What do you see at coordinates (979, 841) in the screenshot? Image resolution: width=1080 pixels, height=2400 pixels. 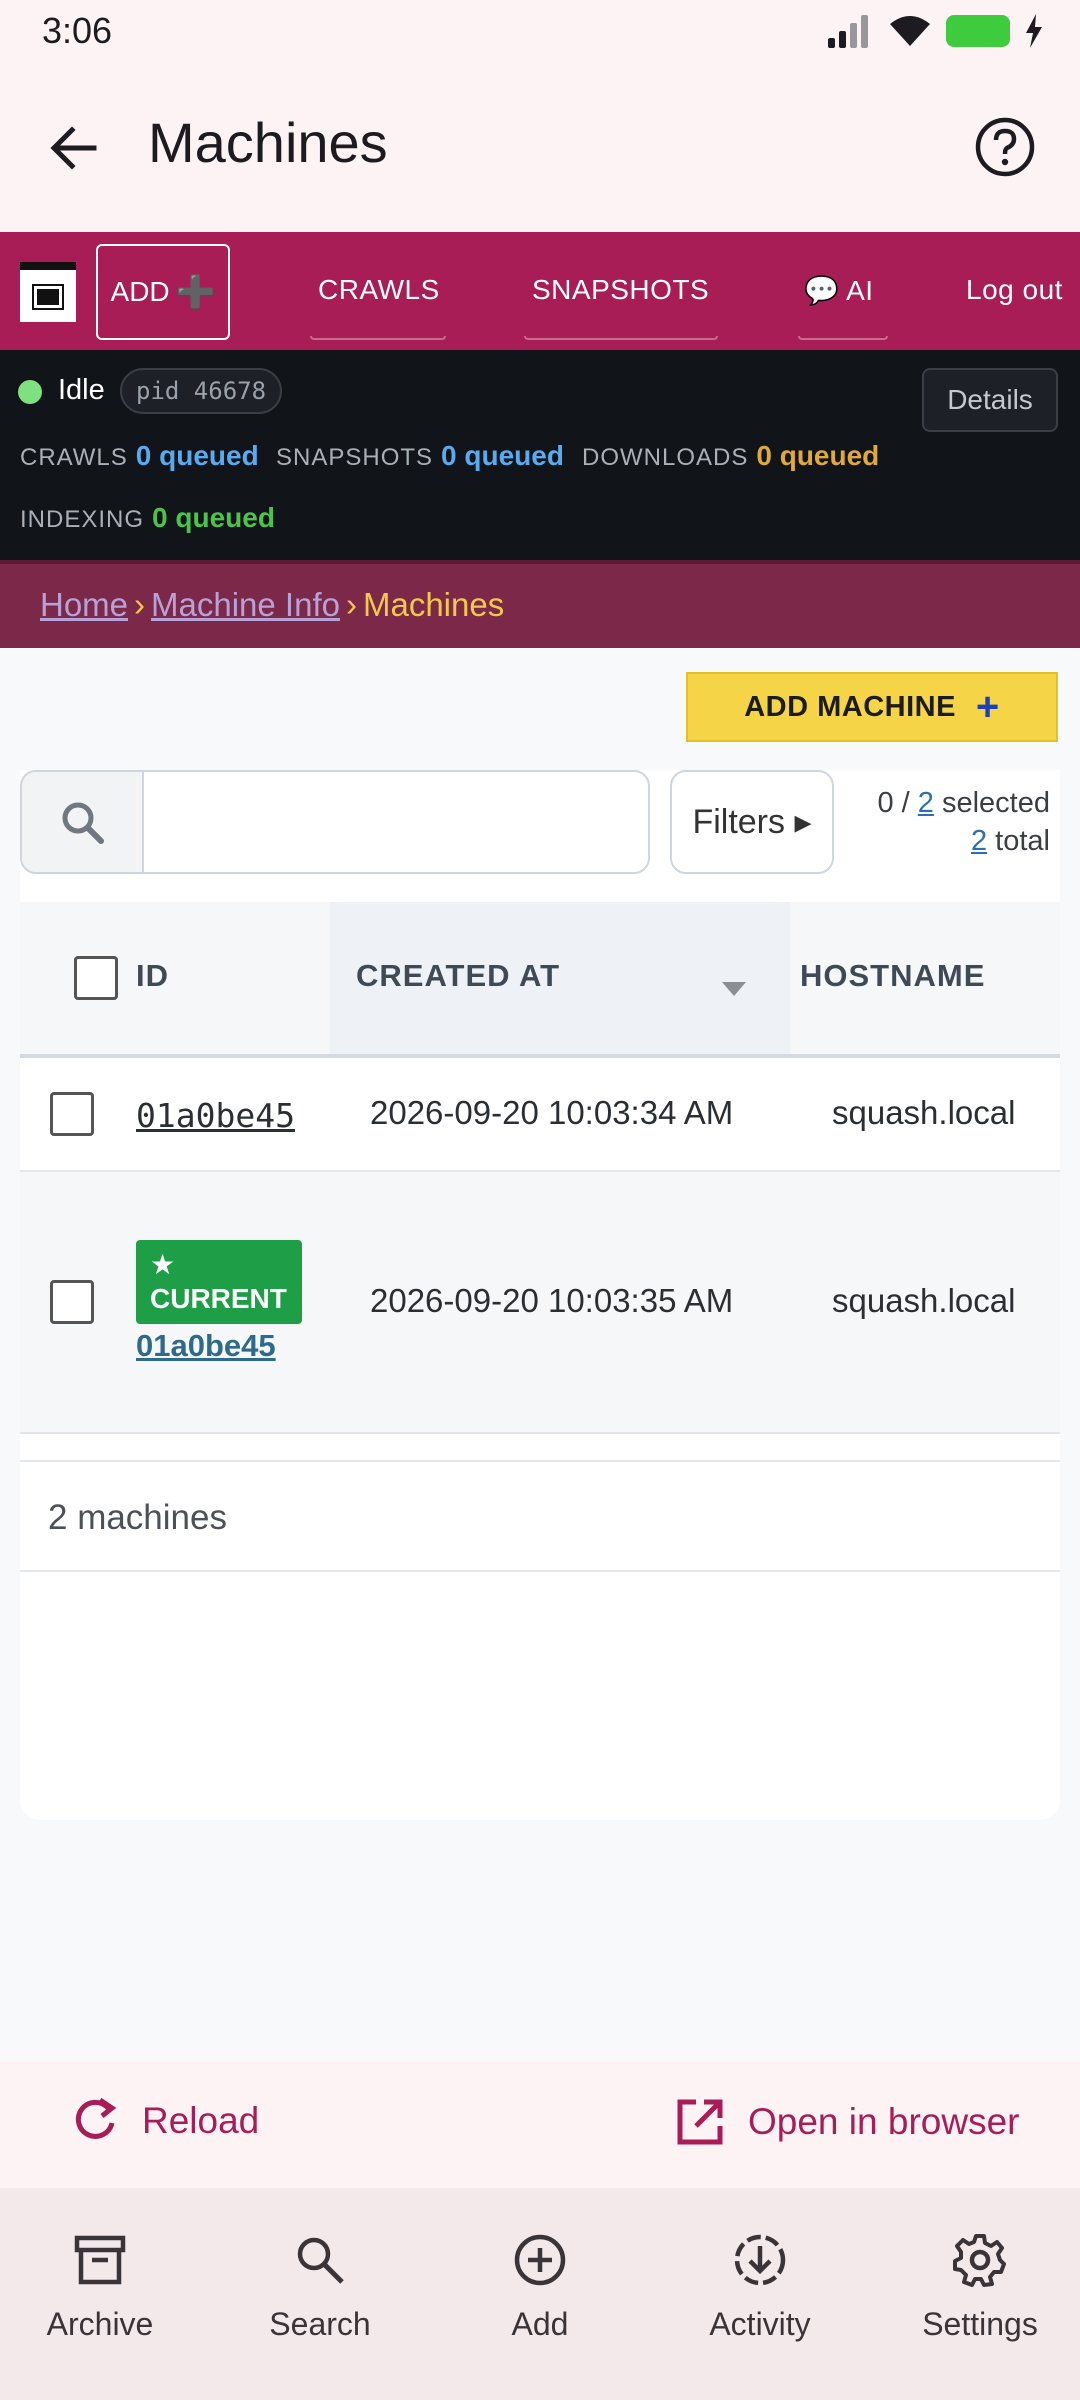 I see `total-link: 2` at bounding box center [979, 841].